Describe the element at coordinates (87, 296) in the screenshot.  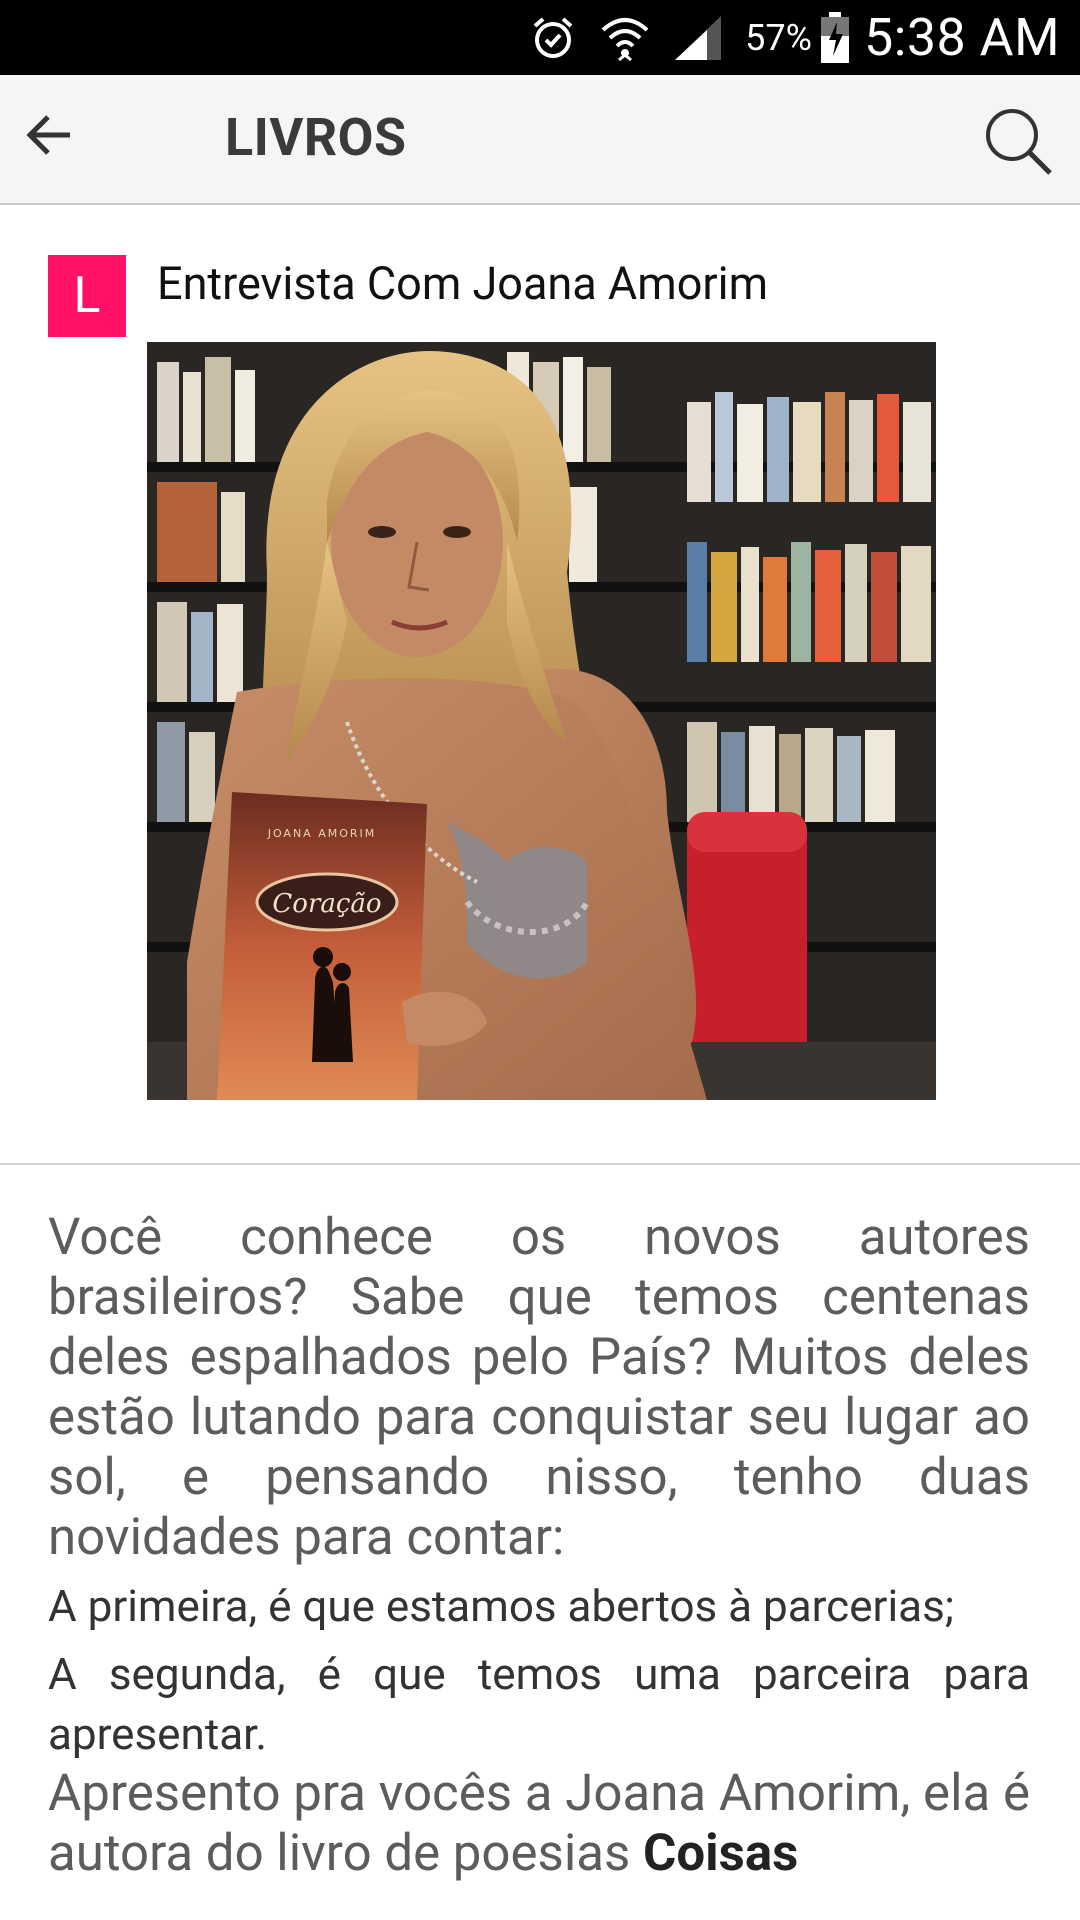
I see `channel-badge: L` at that location.